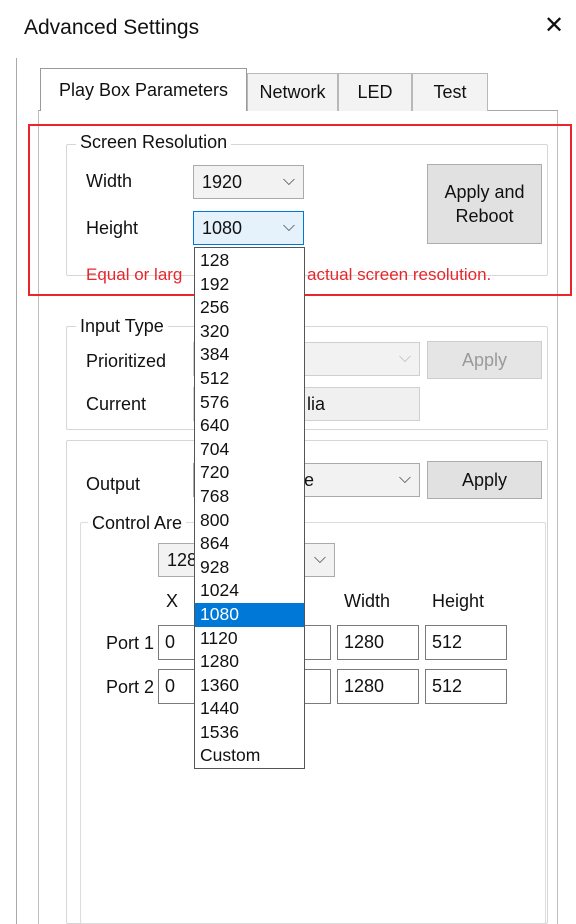 Image resolution: width=576 pixels, height=924 pixels. Describe the element at coordinates (450, 92) in the screenshot. I see `tab-test: Test` at that location.